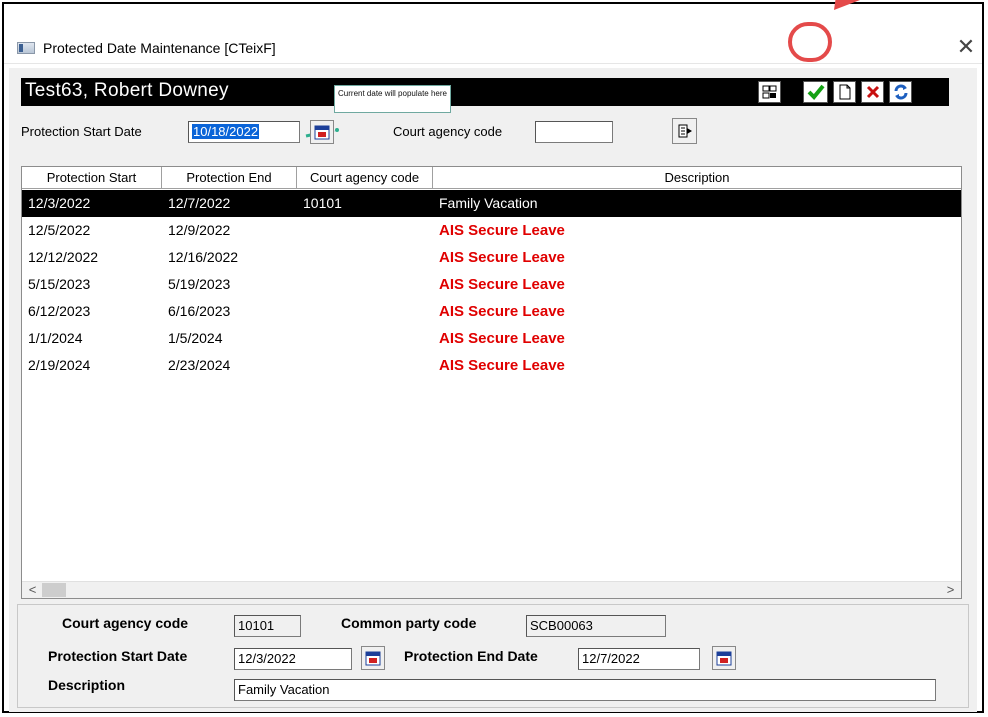 This screenshot has width=988, height=717. I want to click on cell-protection-end: 12/7/2022, so click(199, 203).